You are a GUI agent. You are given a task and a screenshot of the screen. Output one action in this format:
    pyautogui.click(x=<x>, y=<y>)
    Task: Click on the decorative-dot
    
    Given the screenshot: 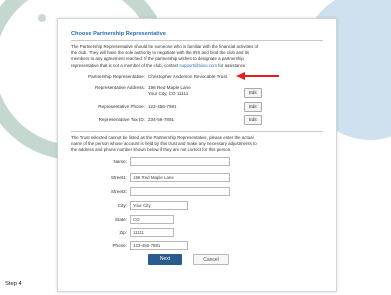 What is the action you would take?
    pyautogui.click(x=42, y=18)
    